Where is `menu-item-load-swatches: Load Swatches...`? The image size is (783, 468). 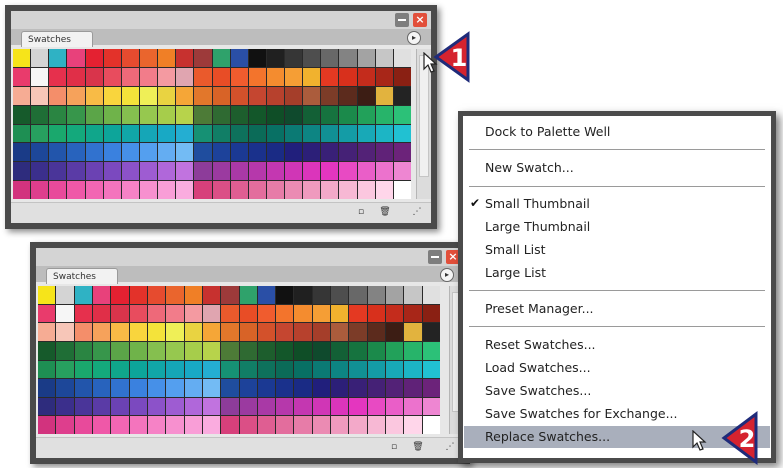
menu-item-load-swatches: Load Swatches... is located at coordinates (538, 367).